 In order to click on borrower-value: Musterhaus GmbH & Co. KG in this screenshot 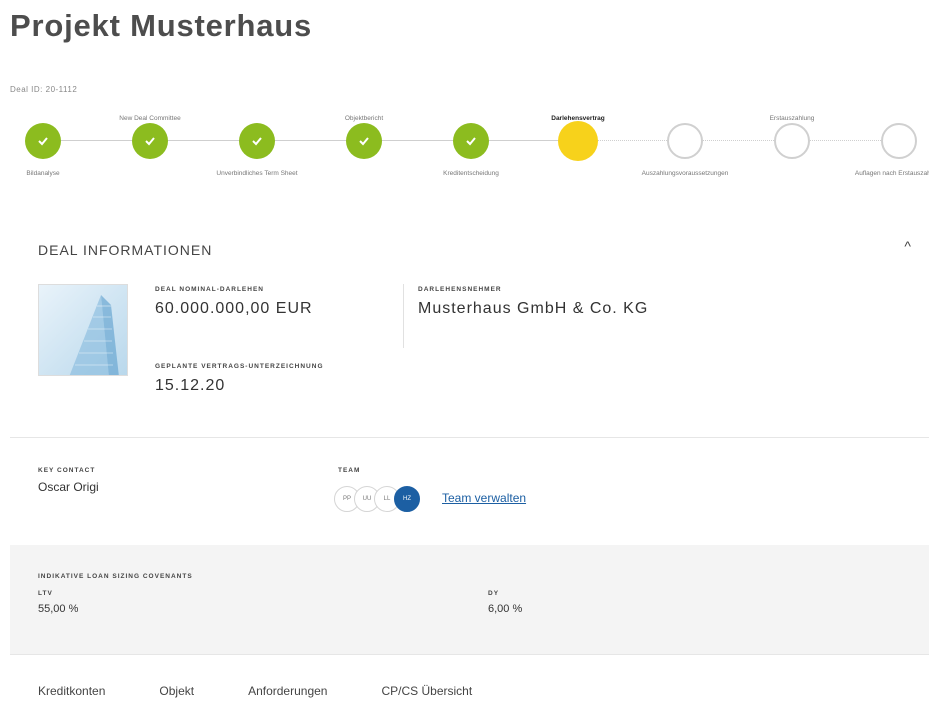, I will do `click(533, 308)`.